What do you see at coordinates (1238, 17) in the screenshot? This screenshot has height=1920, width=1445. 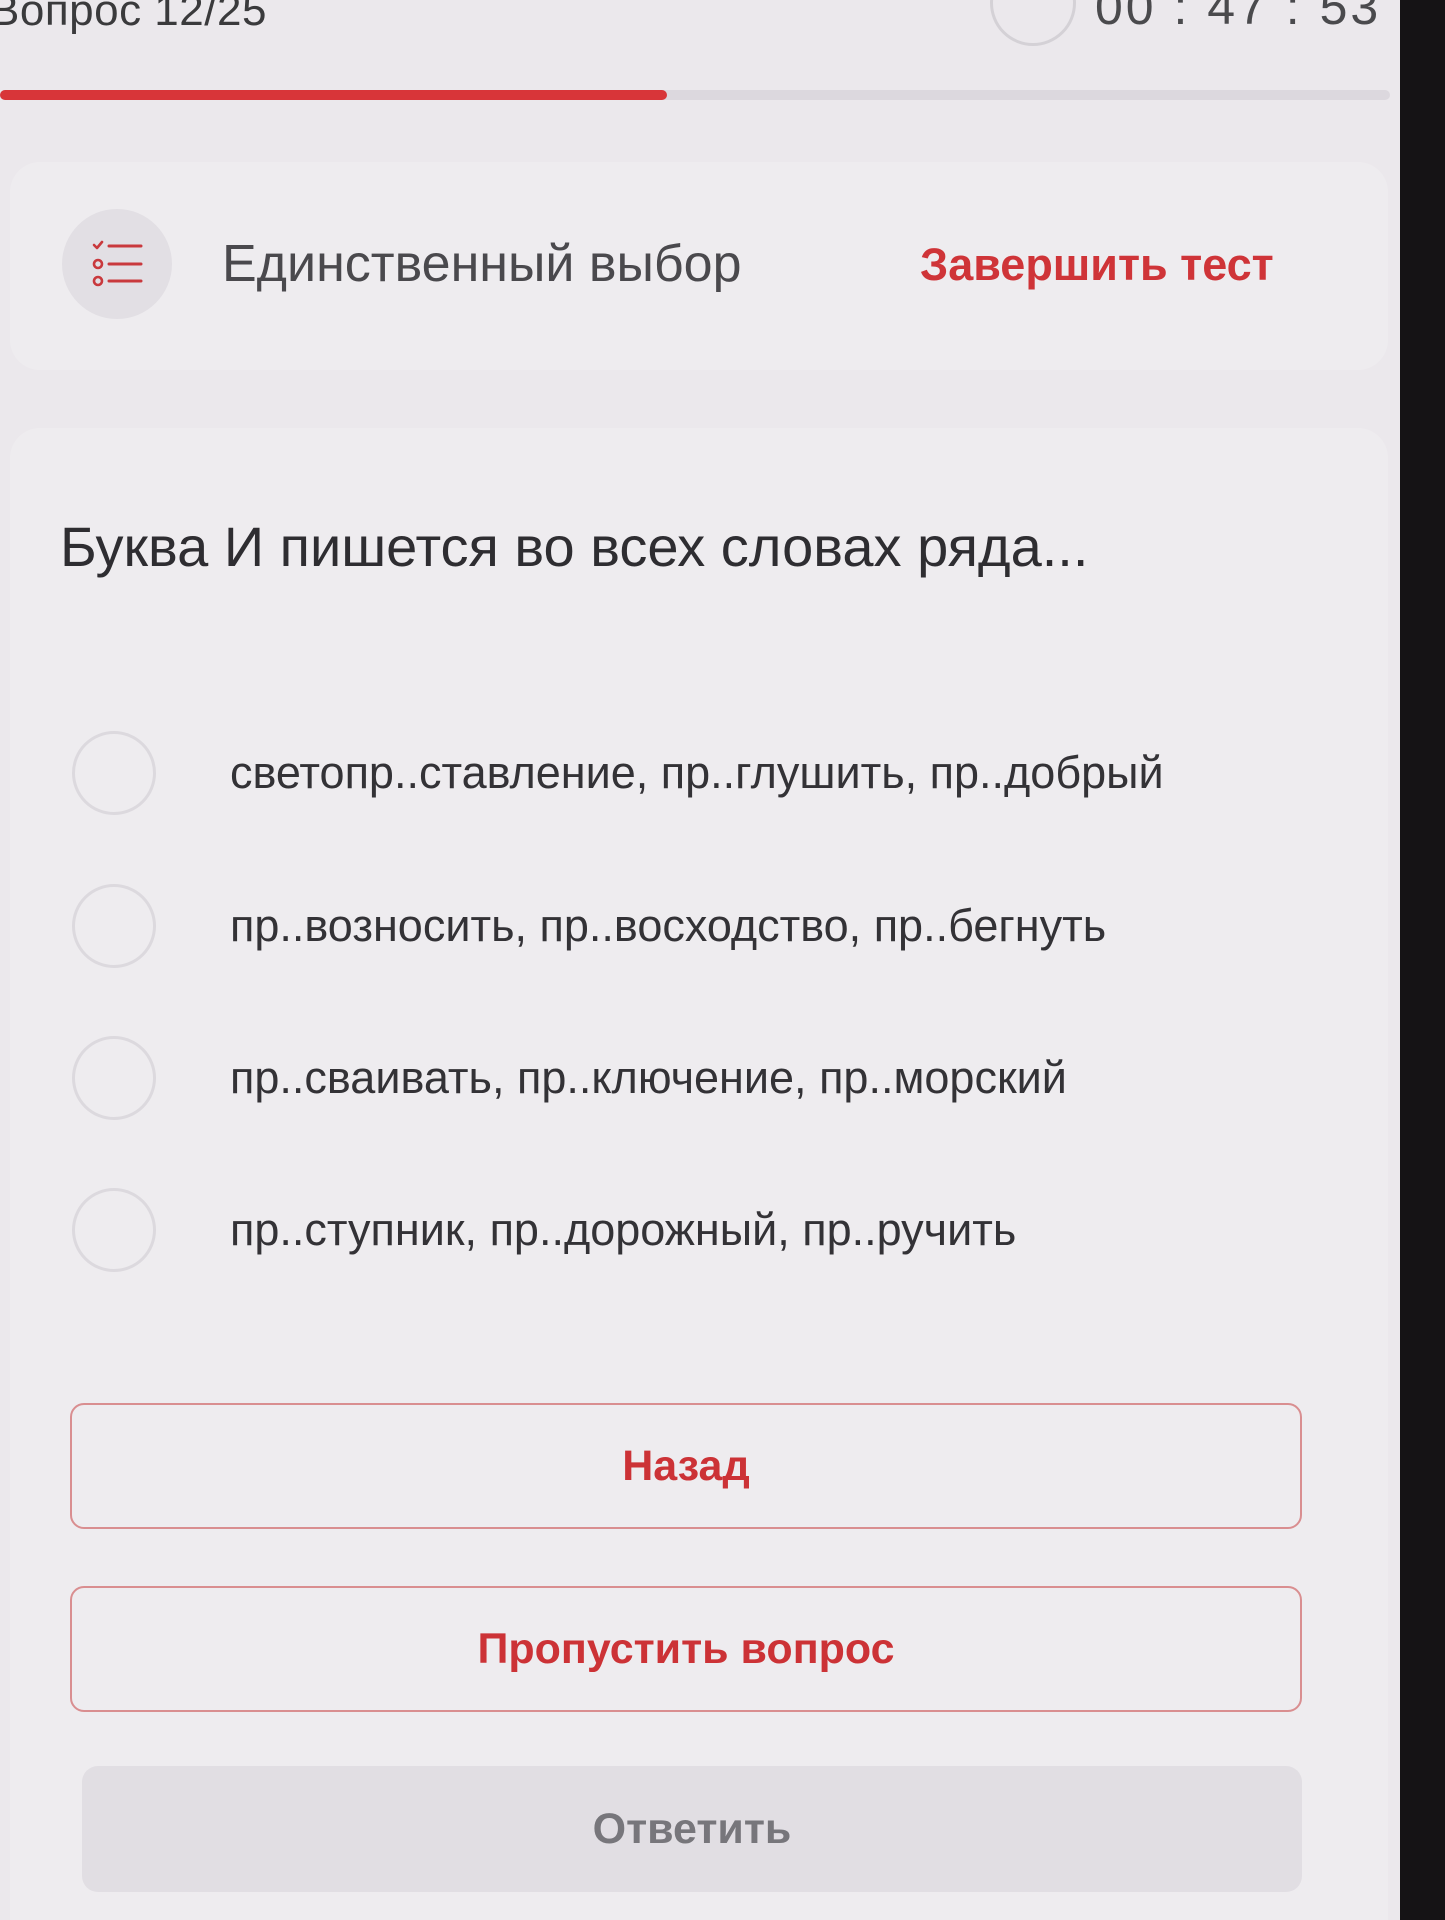 I see `countdown-timer: 00 : 47 : 53` at bounding box center [1238, 17].